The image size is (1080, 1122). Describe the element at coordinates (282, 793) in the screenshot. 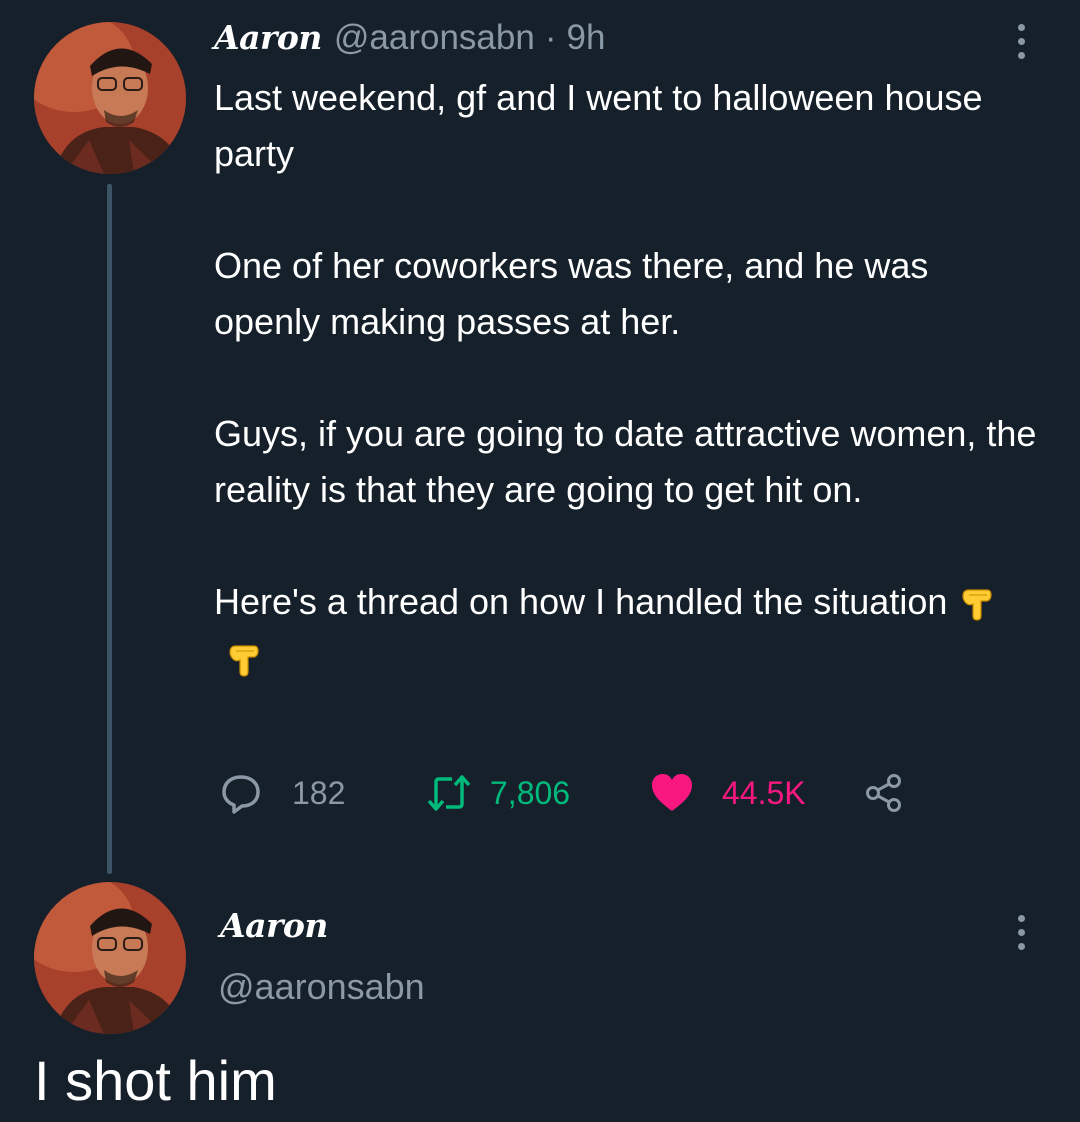

I see `reply-button: 182` at that location.